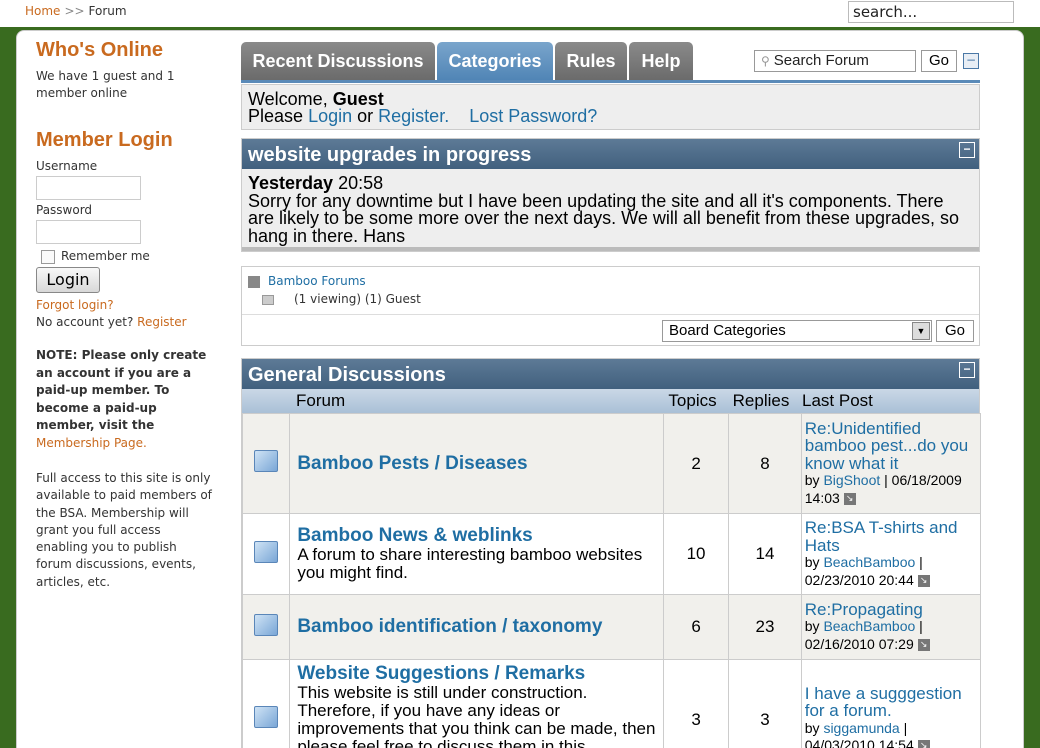  I want to click on no-account-text: No account yet?, so click(85, 322).